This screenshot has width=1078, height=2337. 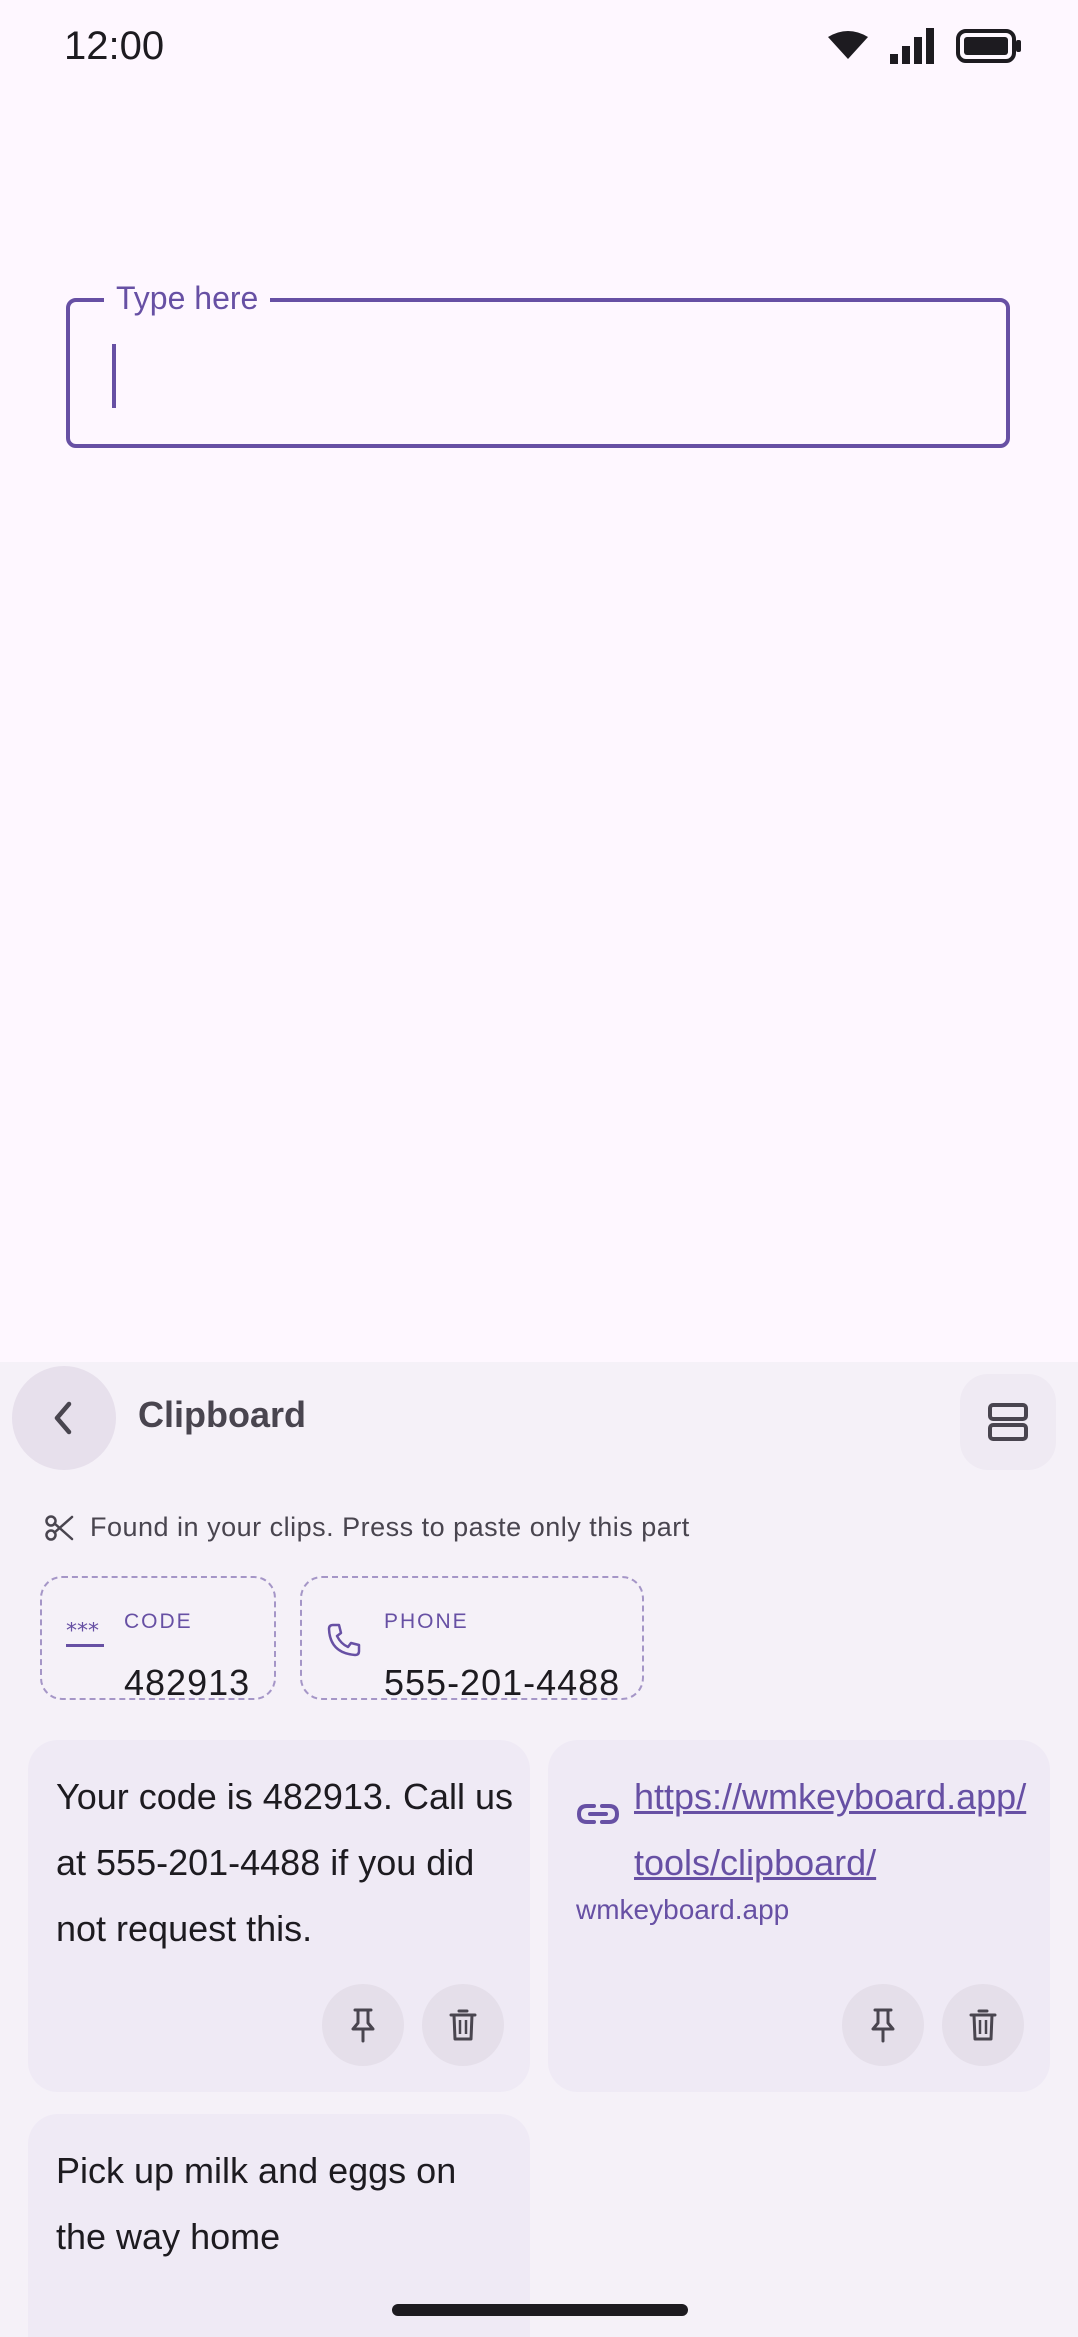 I want to click on status-time: 12:00, so click(x=114, y=46).